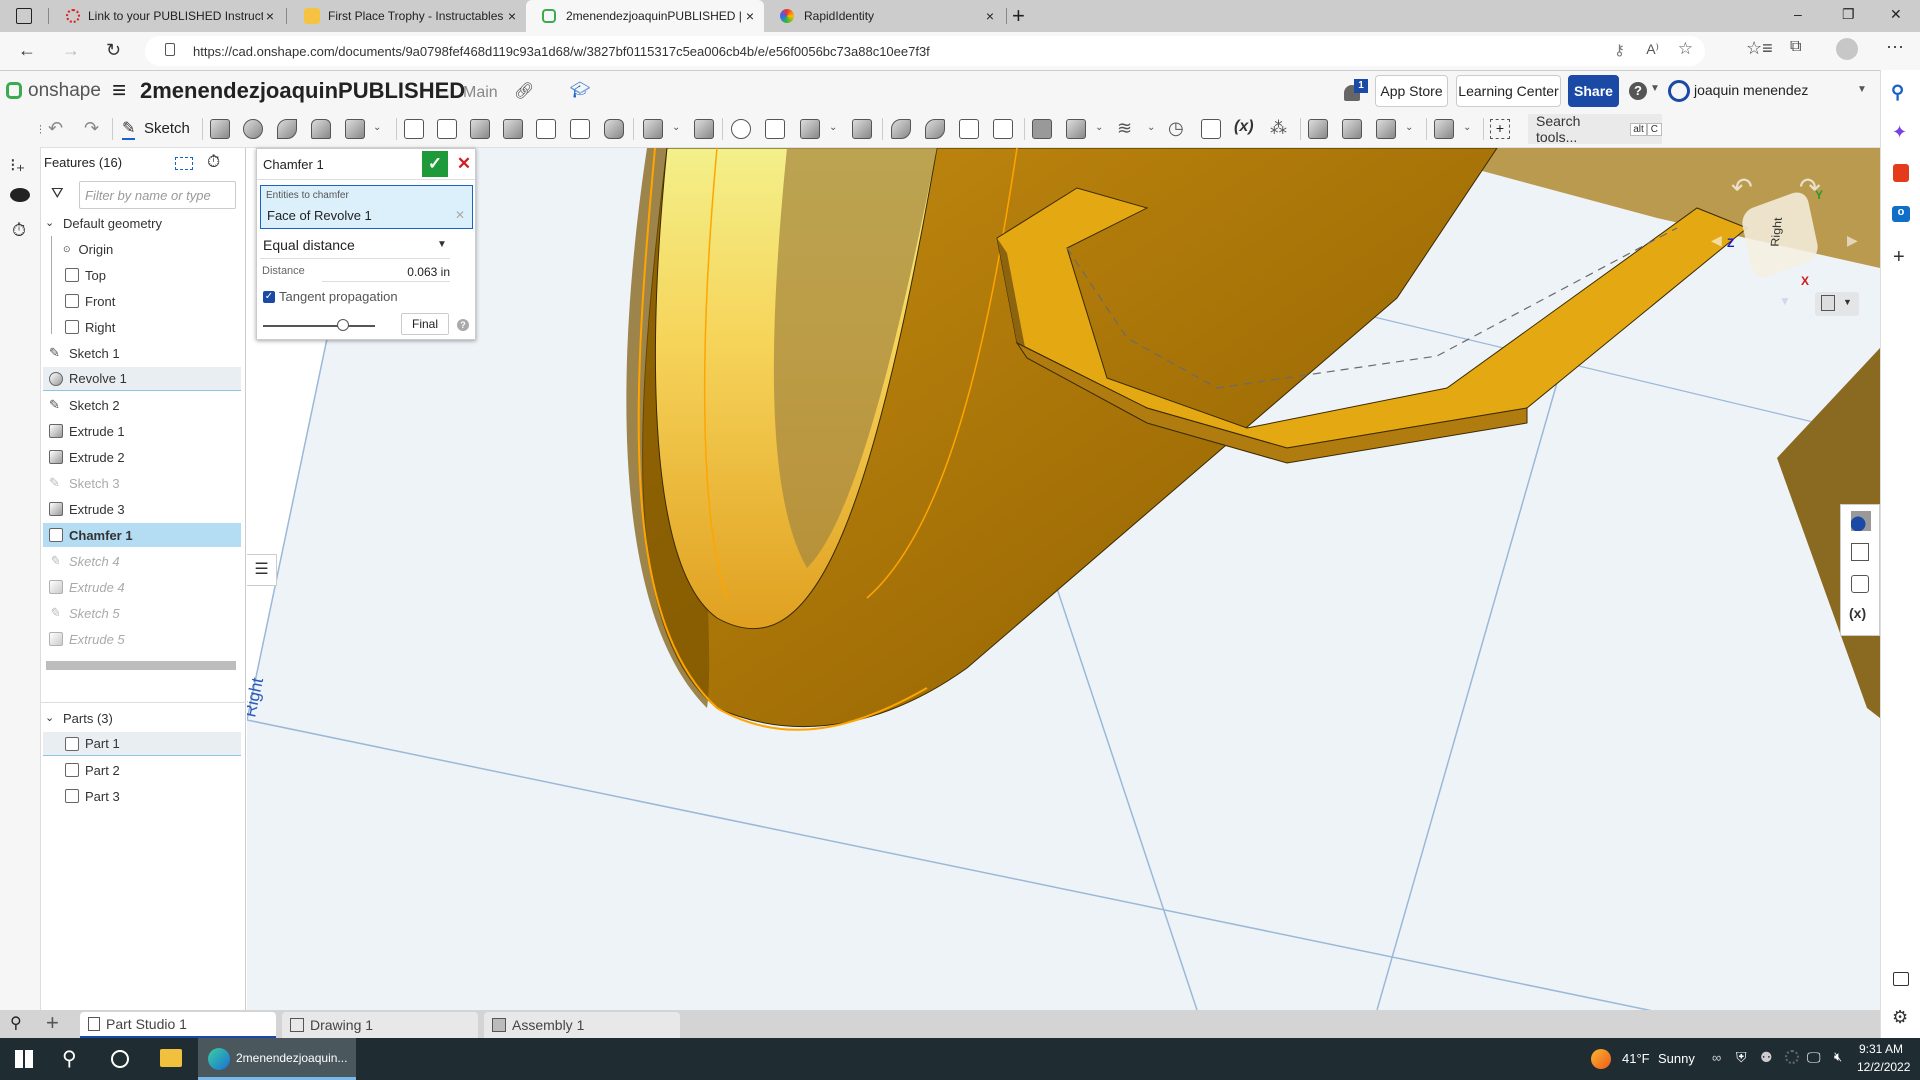 The width and height of the screenshot is (1920, 1080). What do you see at coordinates (1124, 128) in the screenshot?
I see `helix-icon: ≋` at bounding box center [1124, 128].